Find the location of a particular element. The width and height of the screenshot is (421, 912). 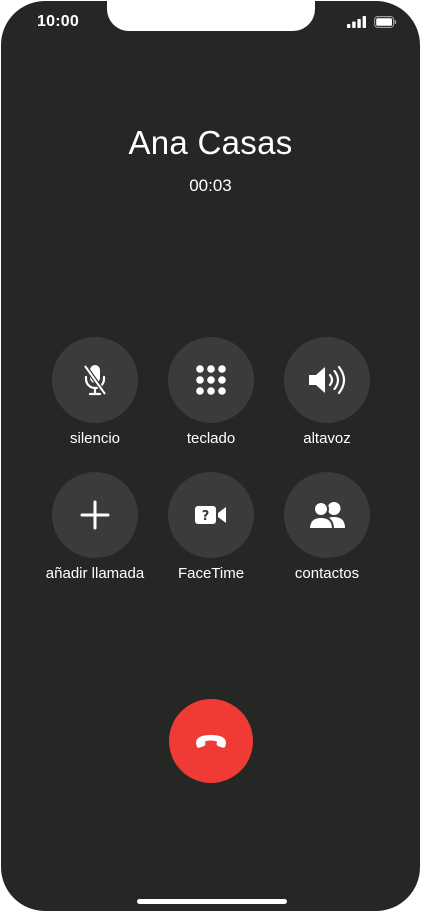

contacts-control: contactos is located at coordinates (327, 527).